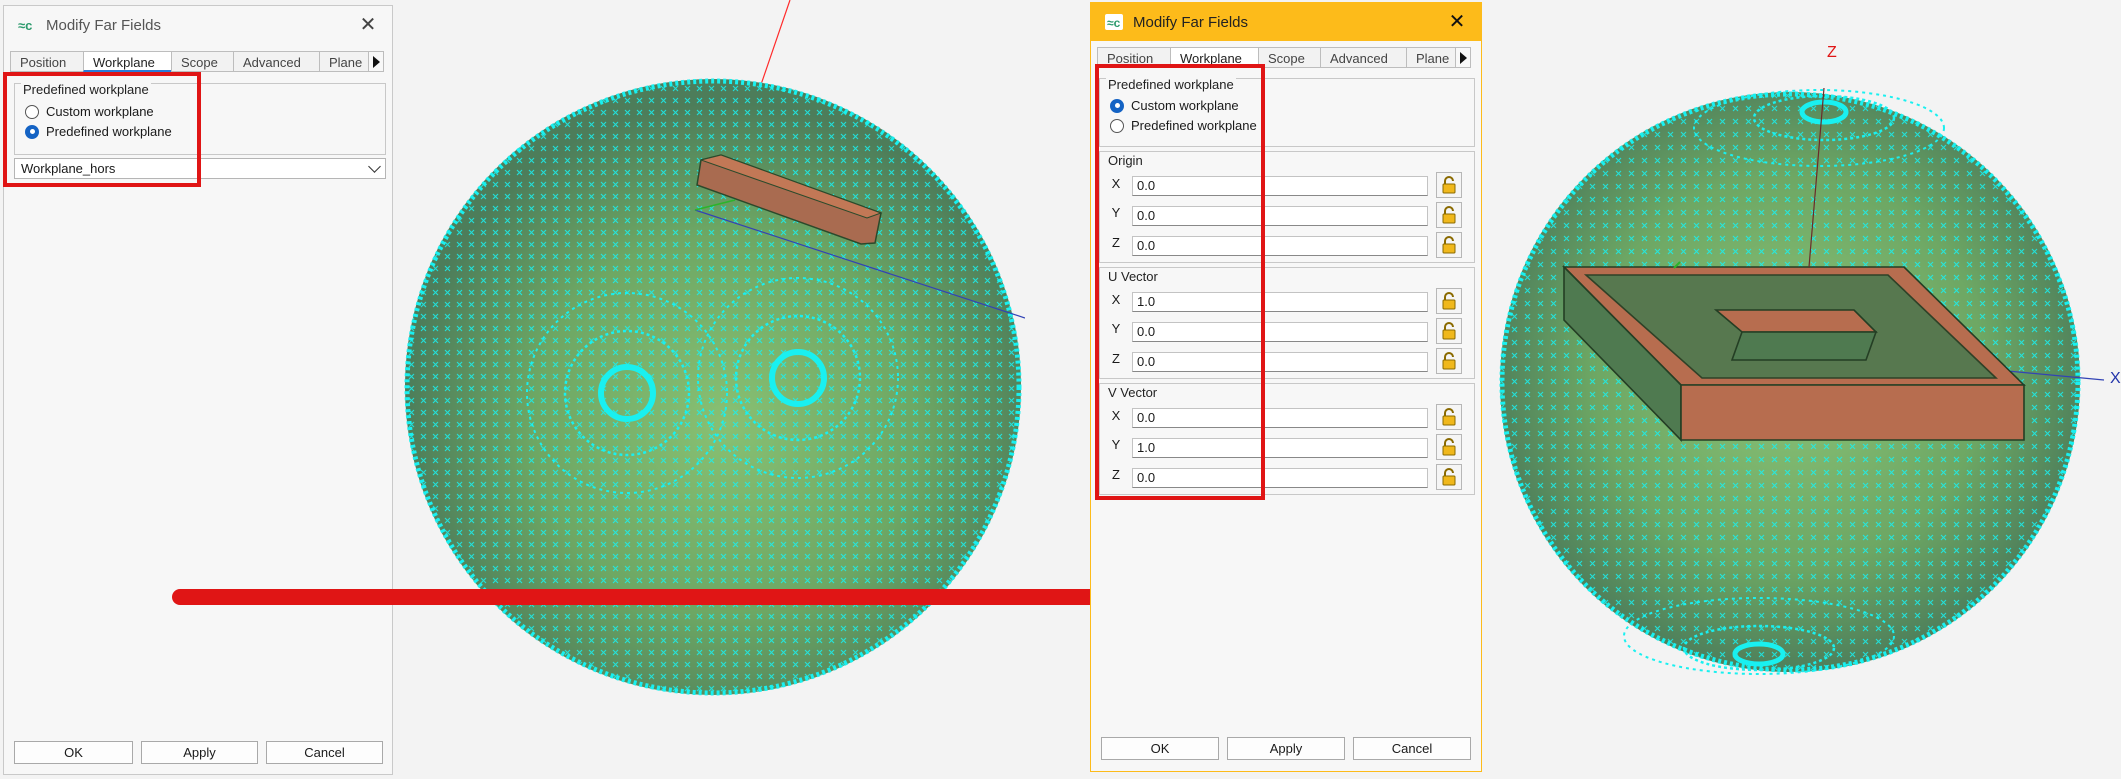 The height and width of the screenshot is (779, 2121). I want to click on tab-bar: Position Workplane Scope Advanced Plane, so click(197, 62).